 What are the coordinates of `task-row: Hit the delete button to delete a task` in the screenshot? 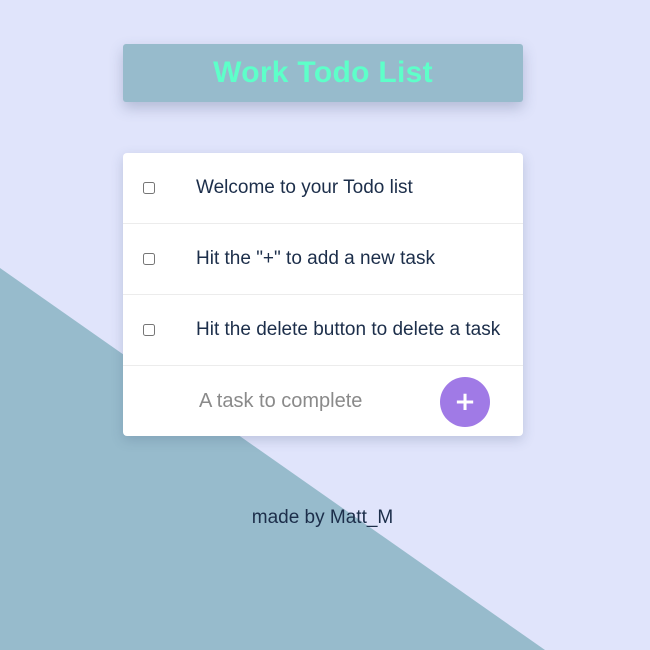 It's located at (323, 330).